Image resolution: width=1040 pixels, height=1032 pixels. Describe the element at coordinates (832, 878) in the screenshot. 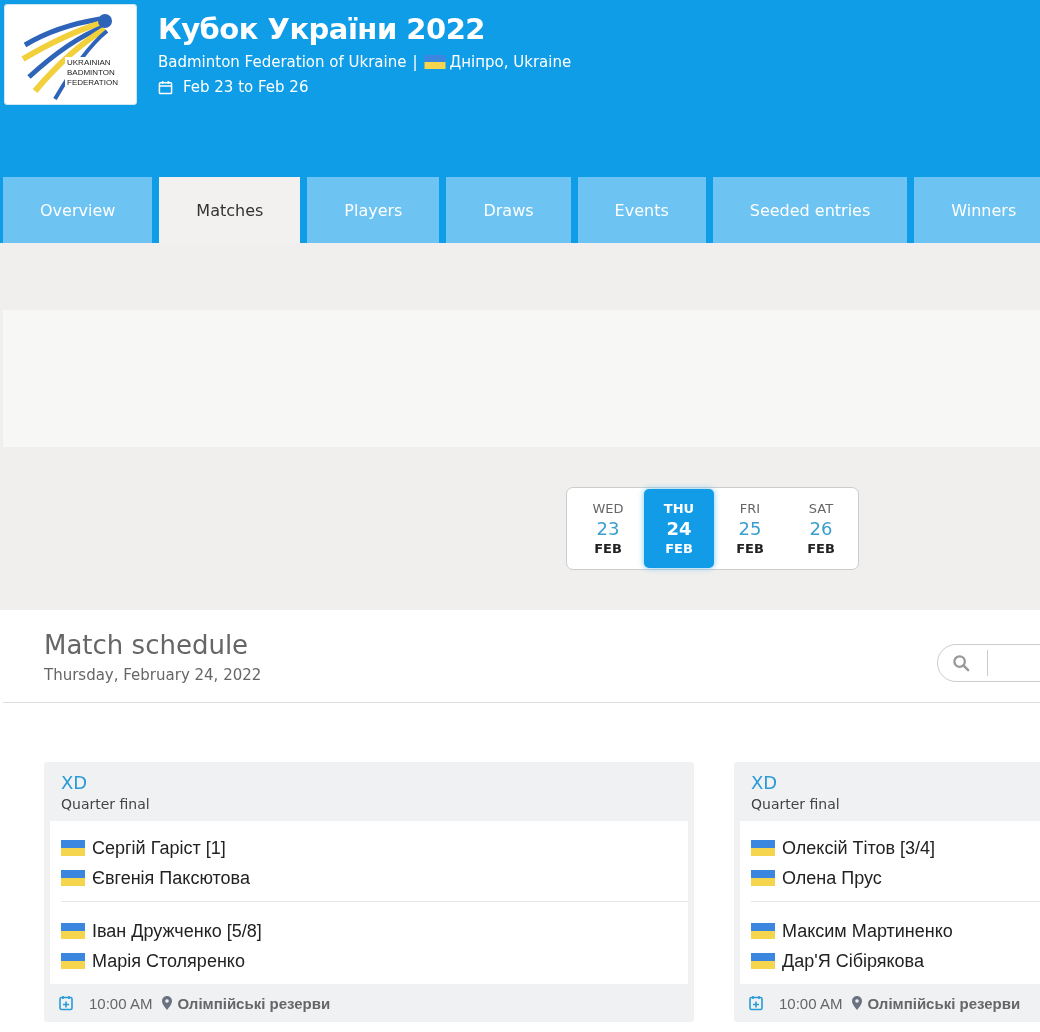

I see `player-name: Олена Прус` at that location.